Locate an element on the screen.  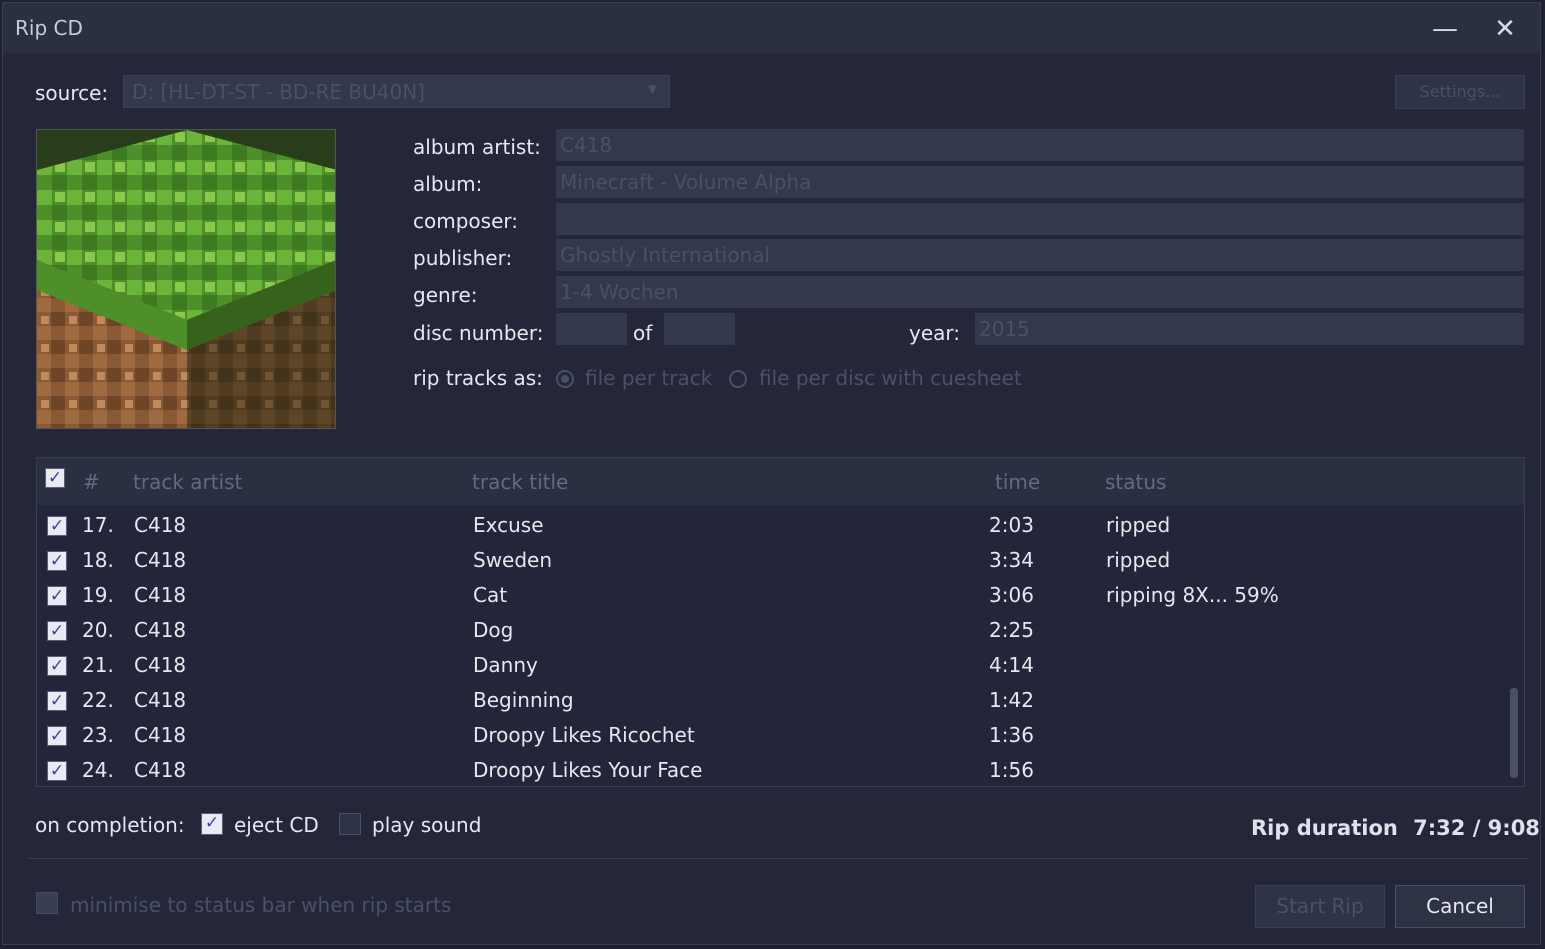
album-artist-field: C418 is located at coordinates (1040, 145).